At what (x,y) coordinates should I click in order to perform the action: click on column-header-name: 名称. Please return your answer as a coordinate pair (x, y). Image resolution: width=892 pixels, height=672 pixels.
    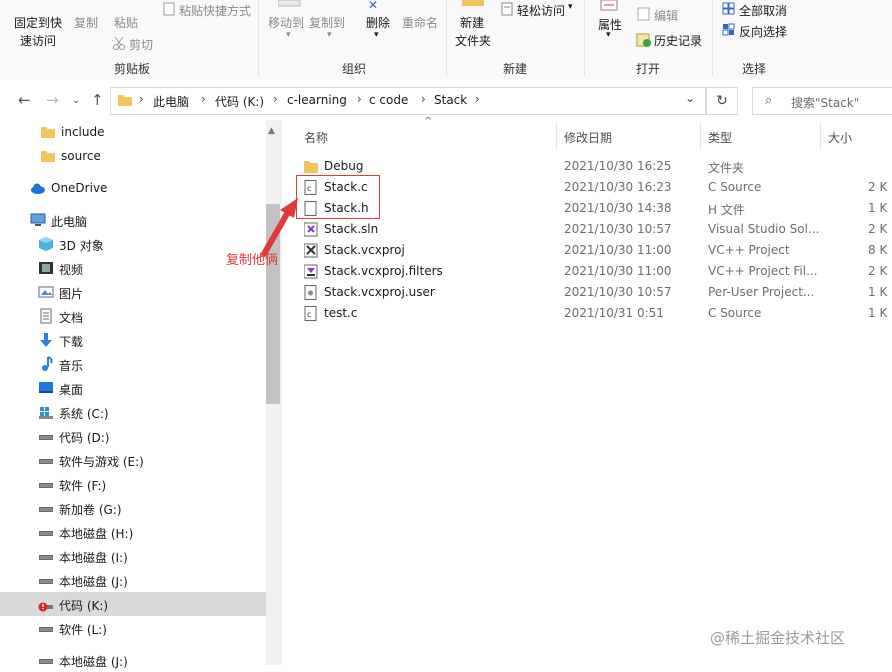
    Looking at the image, I should click on (316, 137).